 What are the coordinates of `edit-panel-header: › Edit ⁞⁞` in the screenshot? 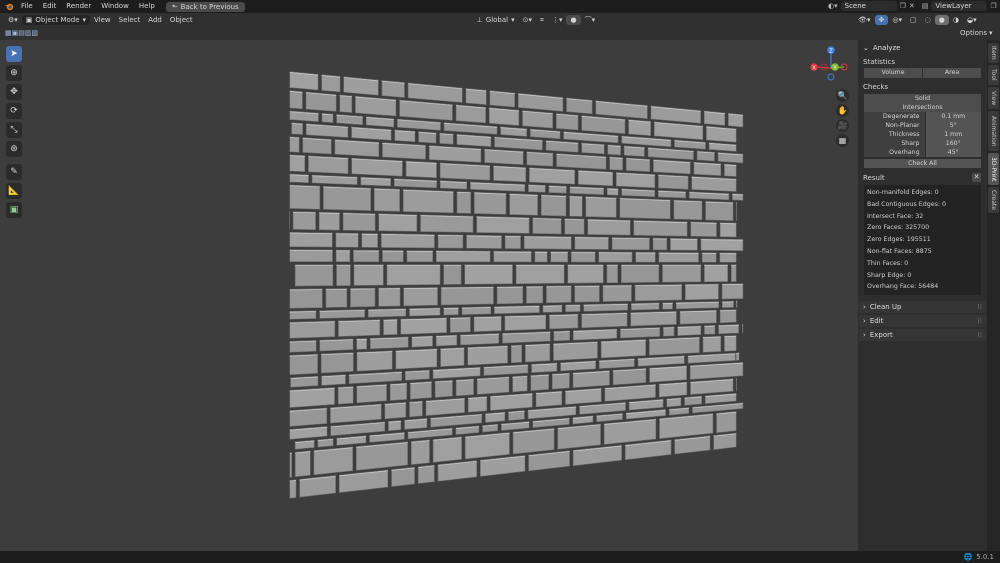 It's located at (922, 321).